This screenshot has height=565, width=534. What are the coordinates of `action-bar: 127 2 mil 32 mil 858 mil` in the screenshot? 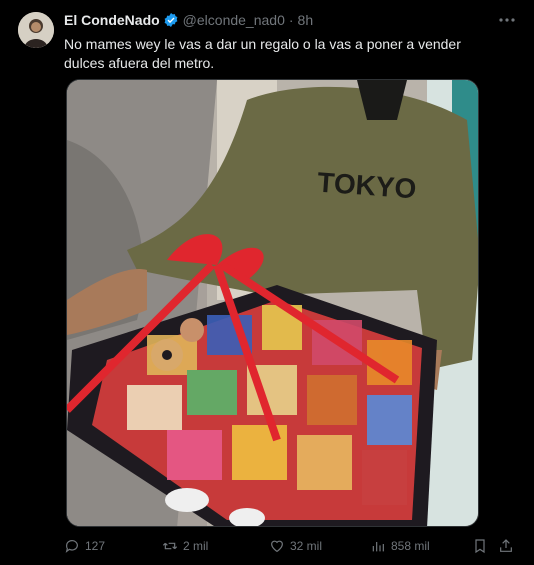 It's located at (292, 548).